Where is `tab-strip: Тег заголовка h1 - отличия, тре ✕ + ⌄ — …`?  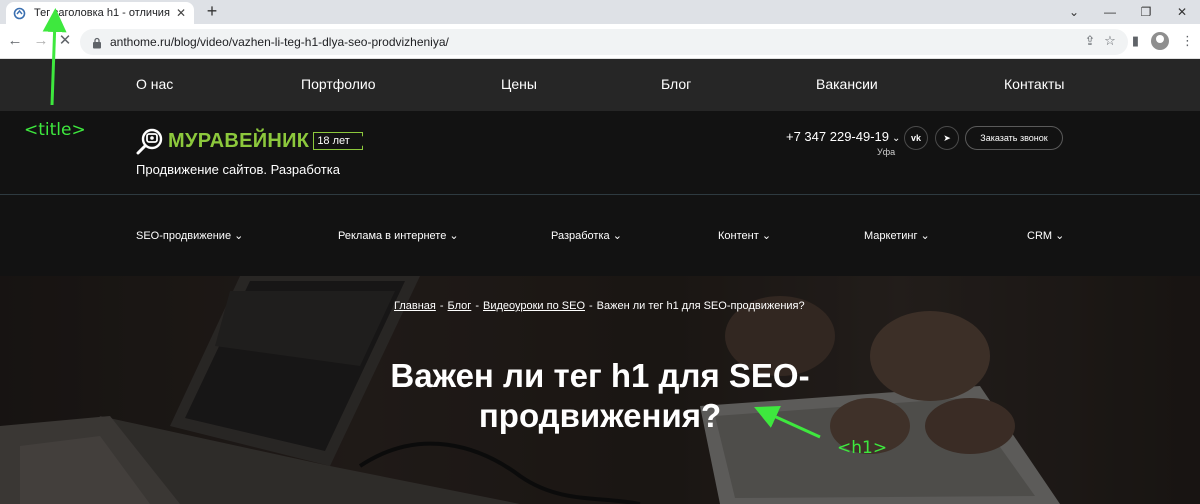
tab-strip: Тег заголовка h1 - отличия, тре ✕ + ⌄ — … is located at coordinates (600, 12).